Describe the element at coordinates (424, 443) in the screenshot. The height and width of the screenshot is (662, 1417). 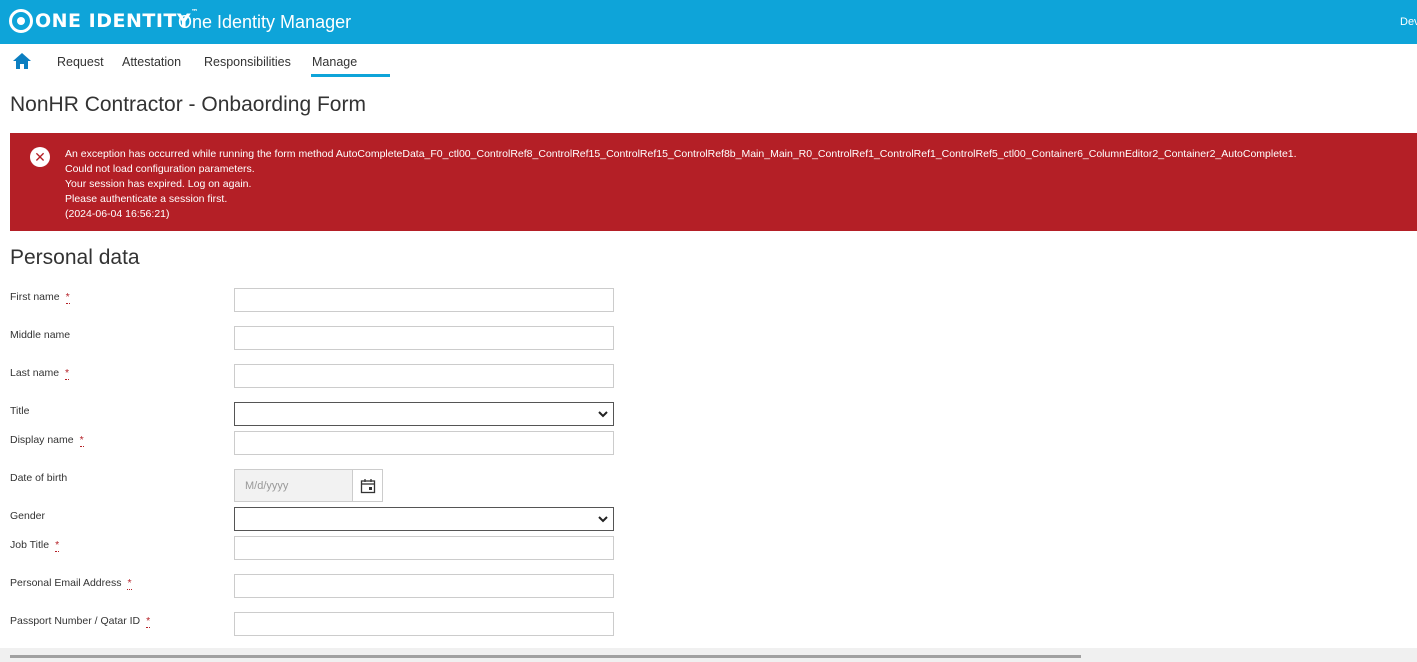
I see `display-name-input` at that location.